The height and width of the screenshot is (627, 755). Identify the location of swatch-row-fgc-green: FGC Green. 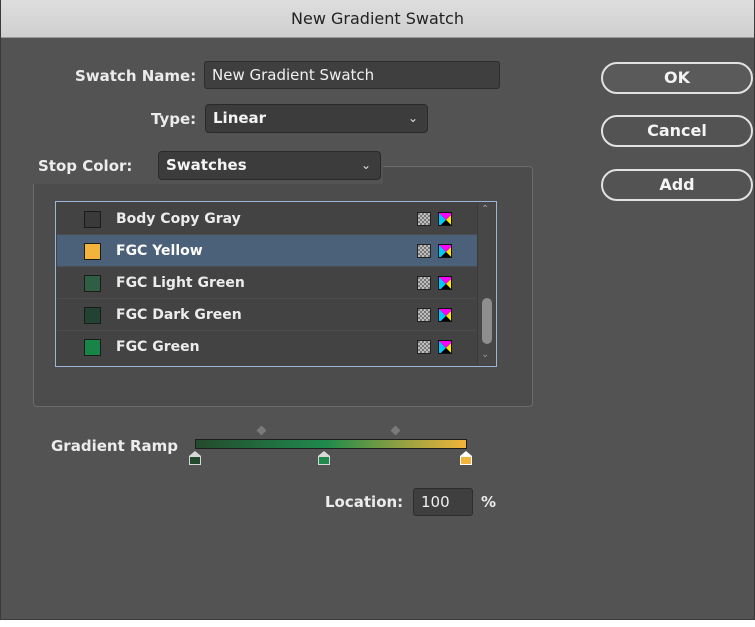
(267, 347).